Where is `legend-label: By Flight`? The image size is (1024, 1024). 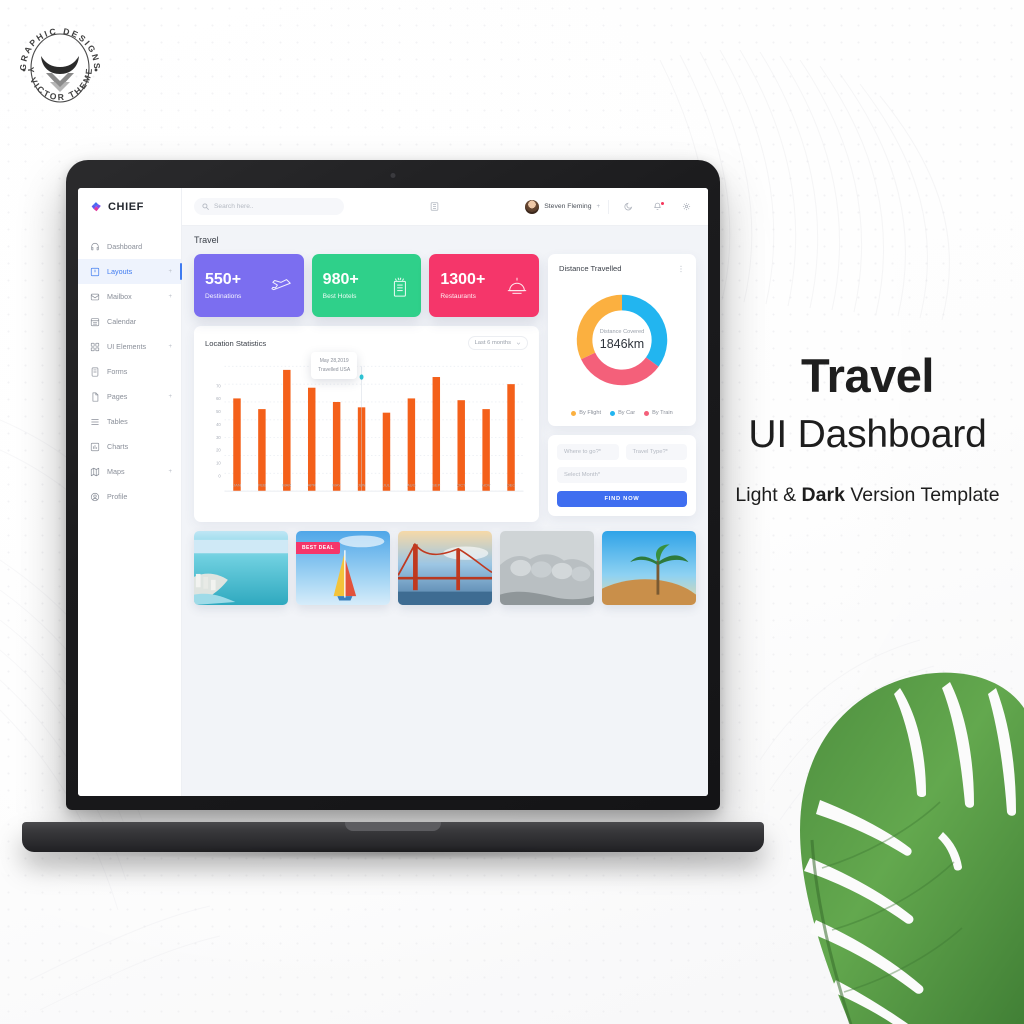
legend-label: By Flight is located at coordinates (590, 413).